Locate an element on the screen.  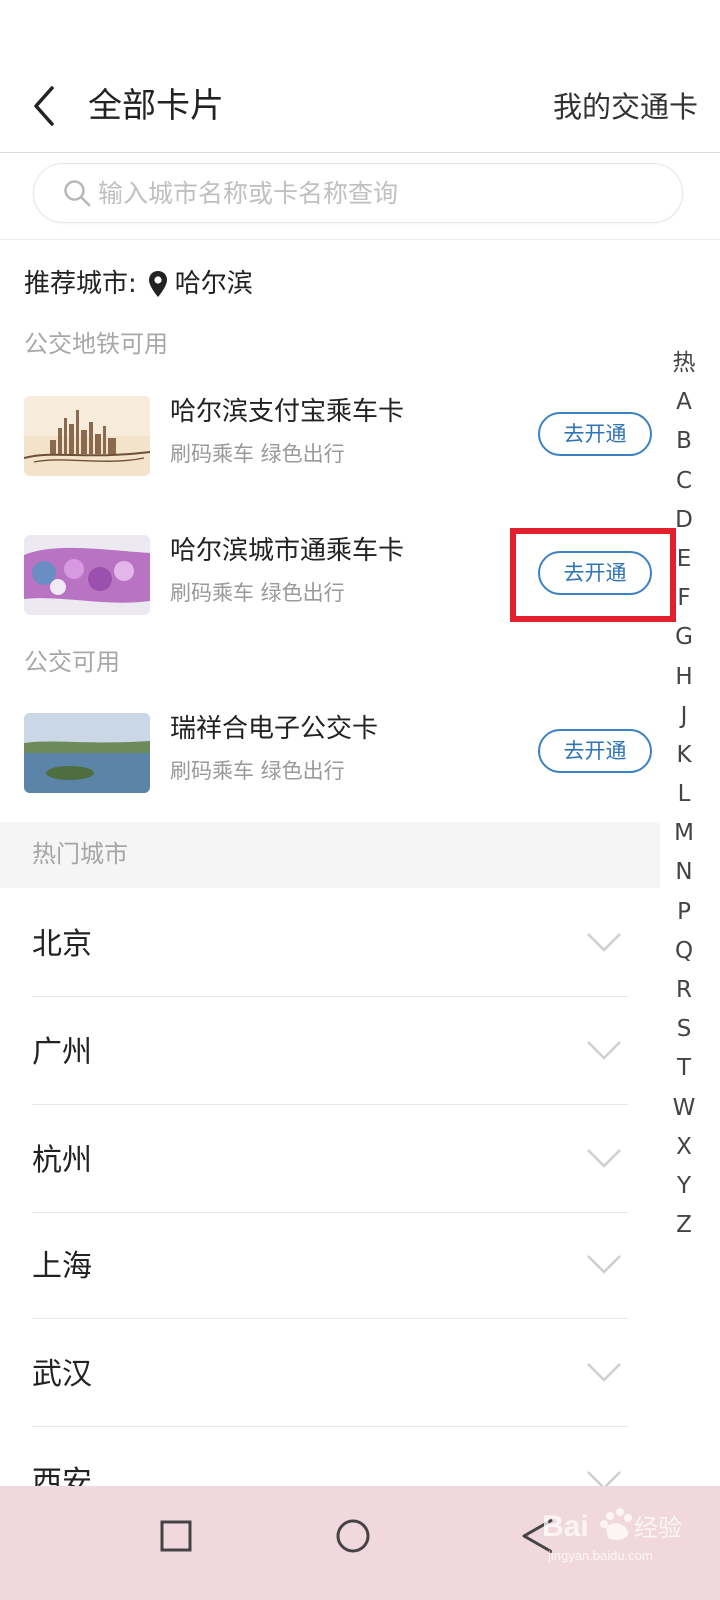
index-letter: L is located at coordinates (684, 794).